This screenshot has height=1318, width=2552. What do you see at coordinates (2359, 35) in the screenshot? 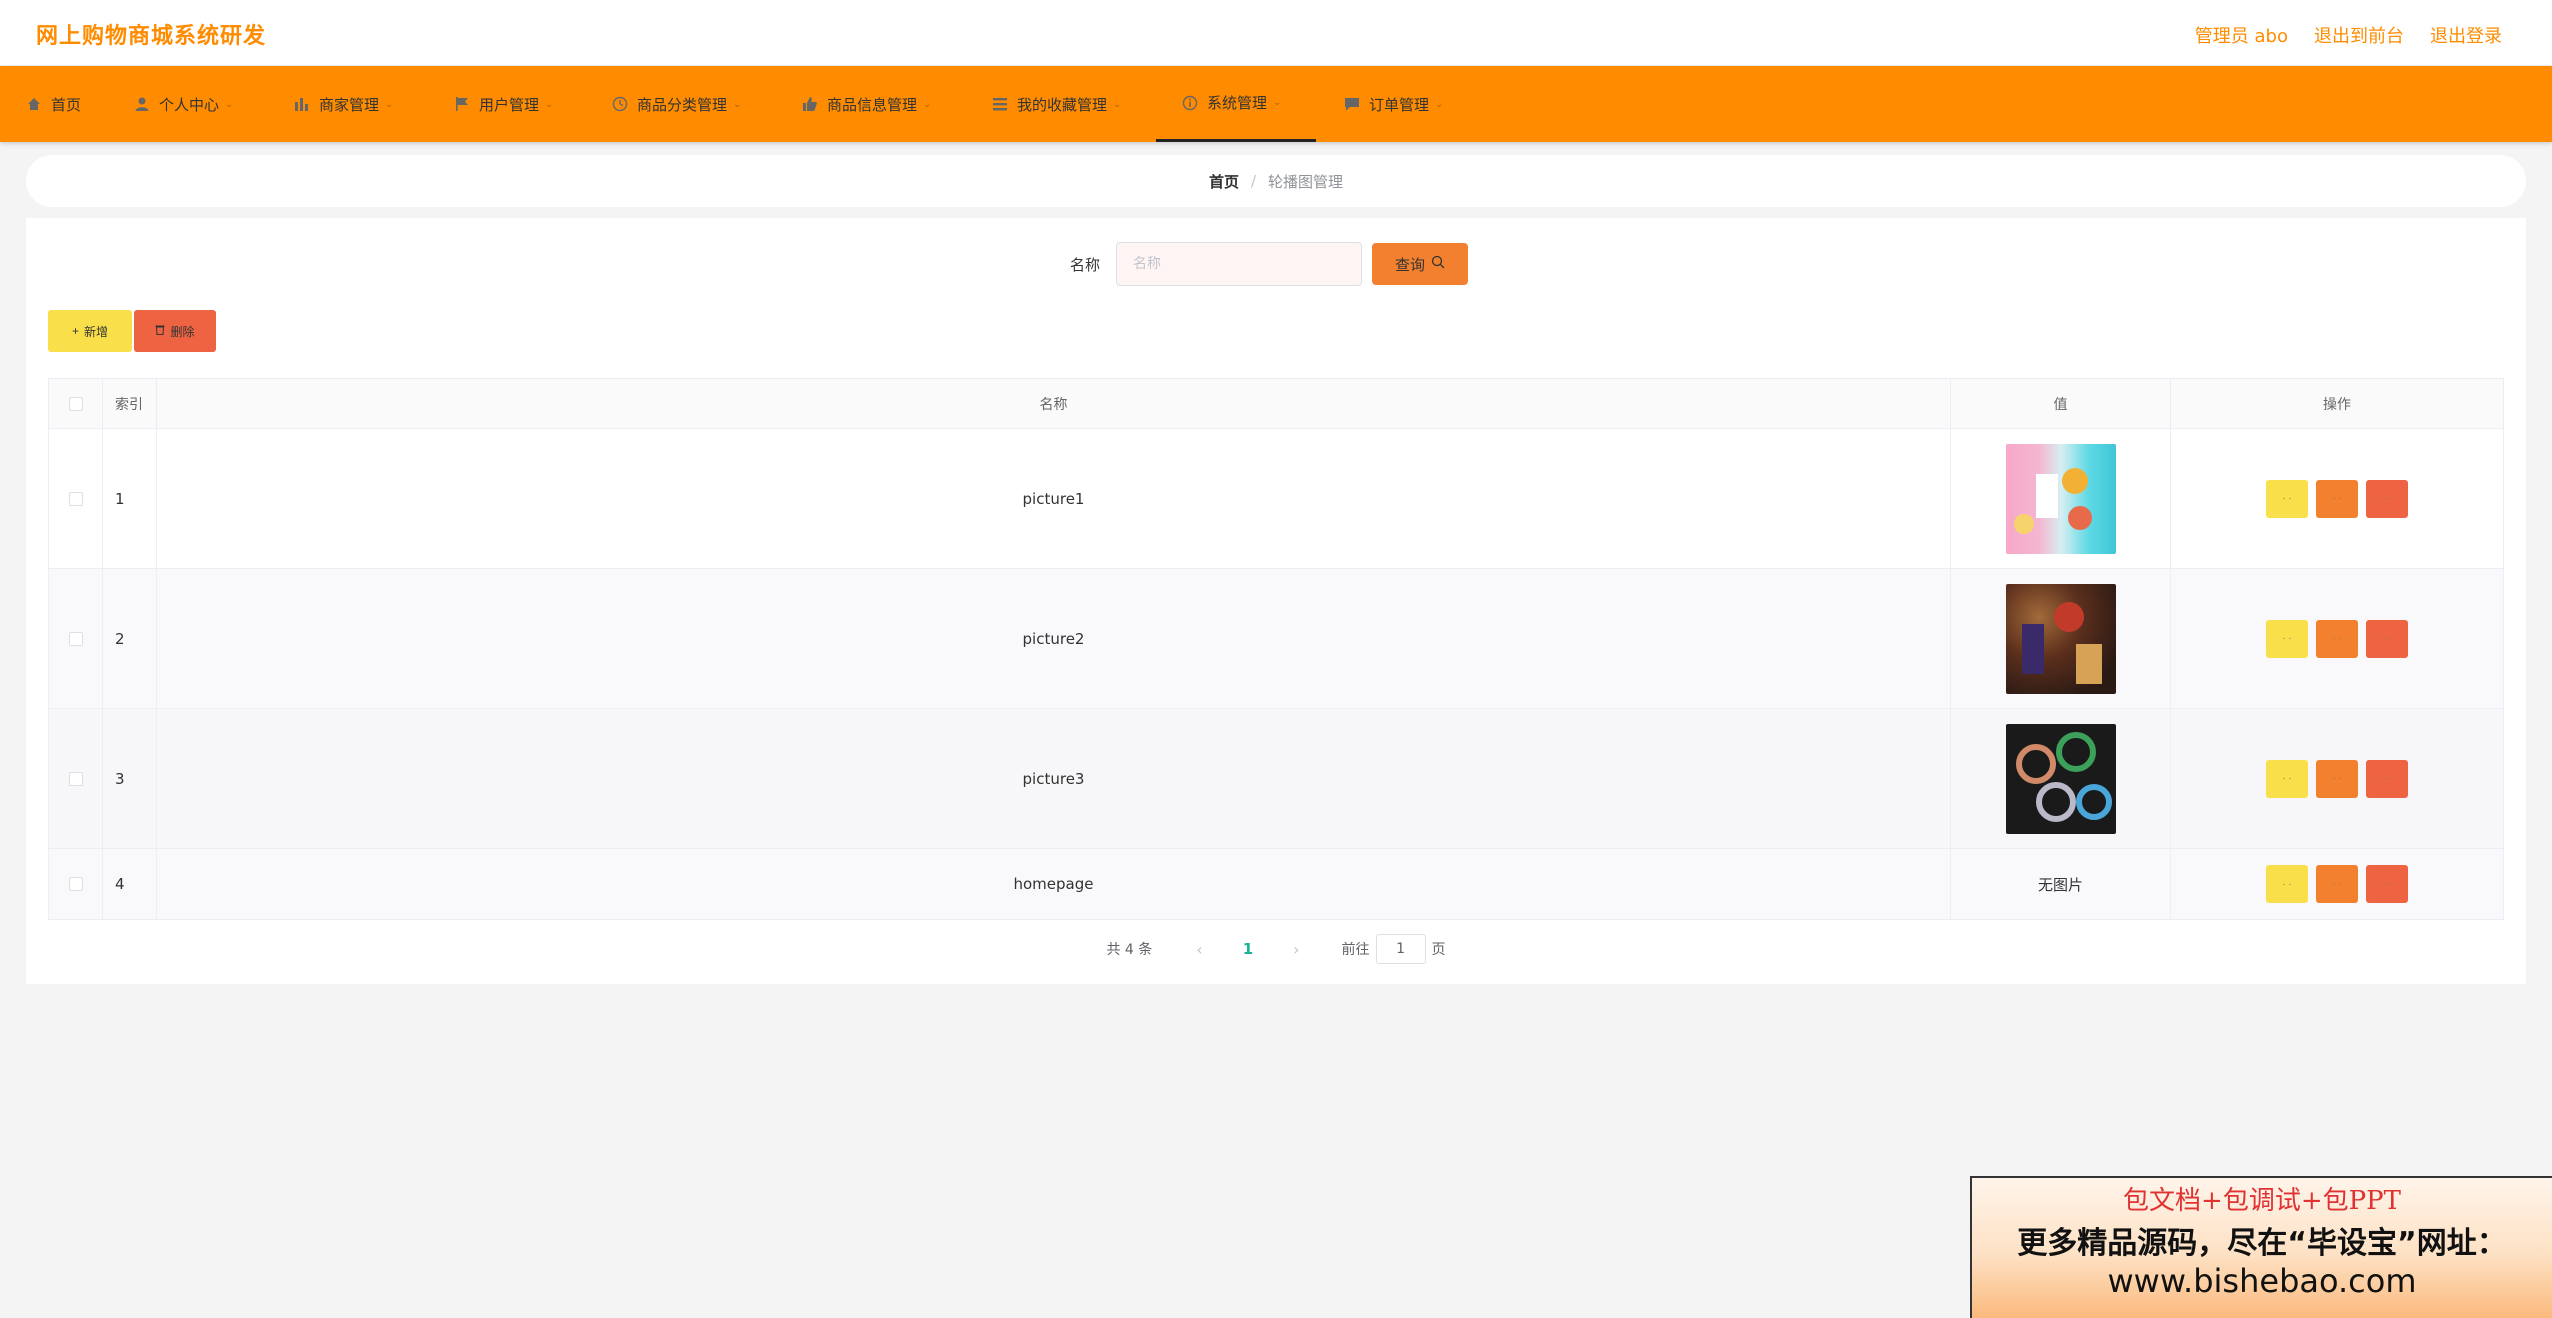
I see `to-frontend-link: 退出到前台` at bounding box center [2359, 35].